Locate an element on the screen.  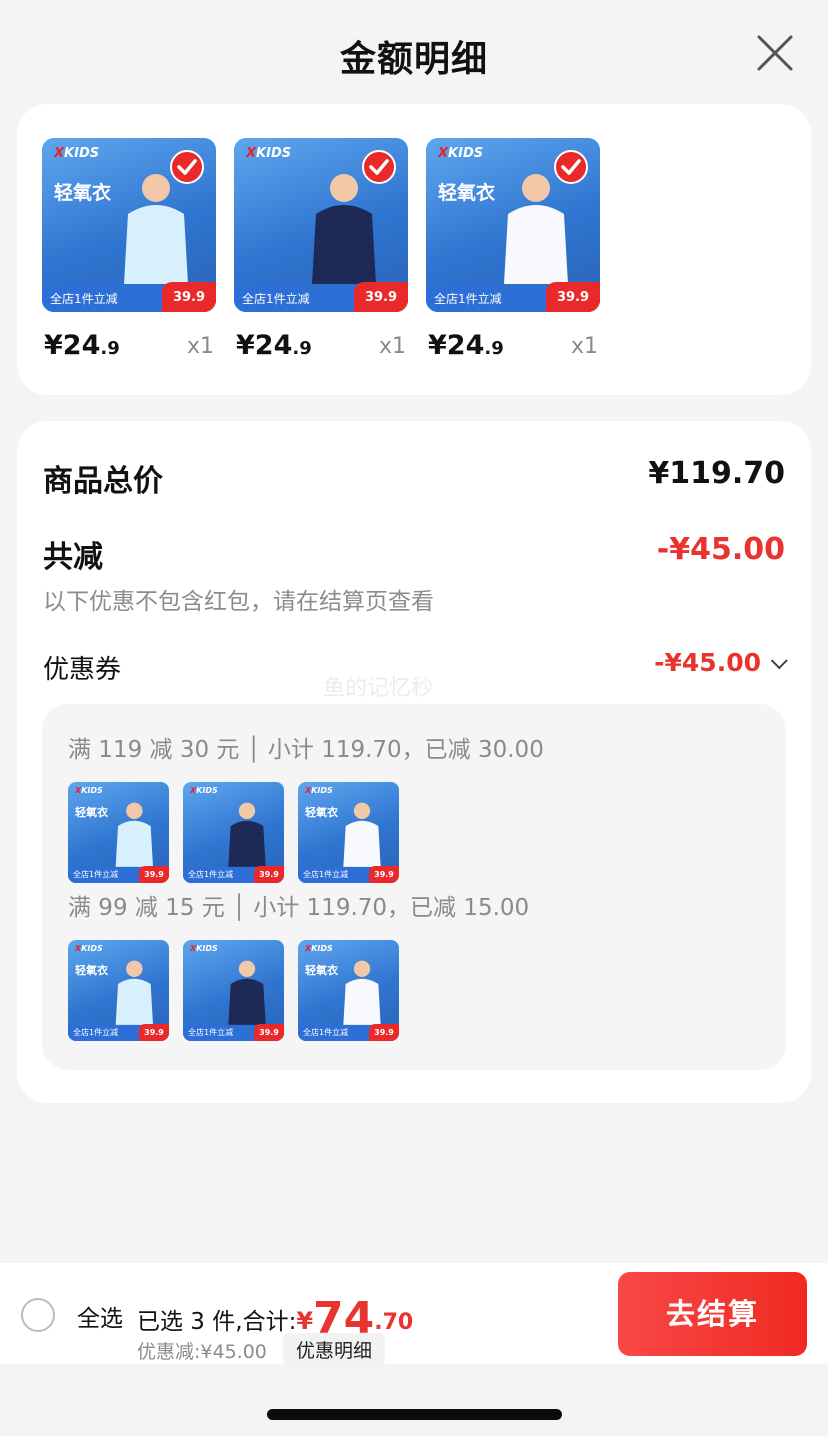
reduce-value: -¥45.00 is located at coordinates (720, 549).